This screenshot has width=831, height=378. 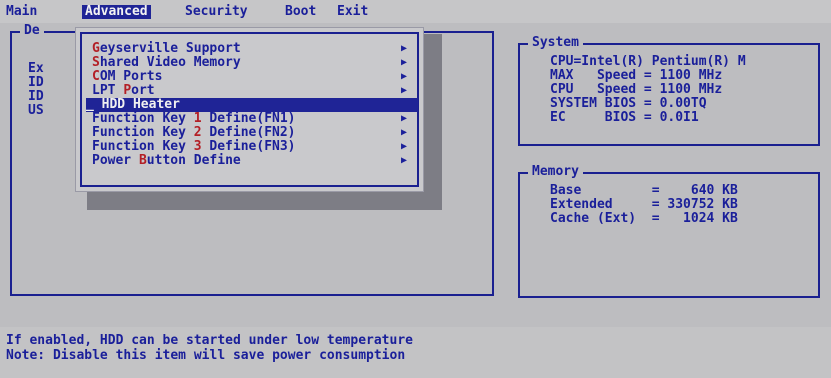 What do you see at coordinates (300, 12) in the screenshot?
I see `menu-boot: Boot` at bounding box center [300, 12].